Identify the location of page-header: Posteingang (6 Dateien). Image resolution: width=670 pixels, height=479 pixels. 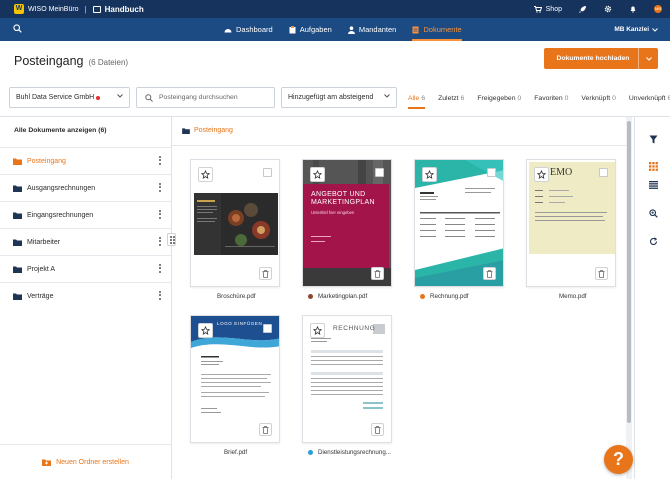
(71, 61).